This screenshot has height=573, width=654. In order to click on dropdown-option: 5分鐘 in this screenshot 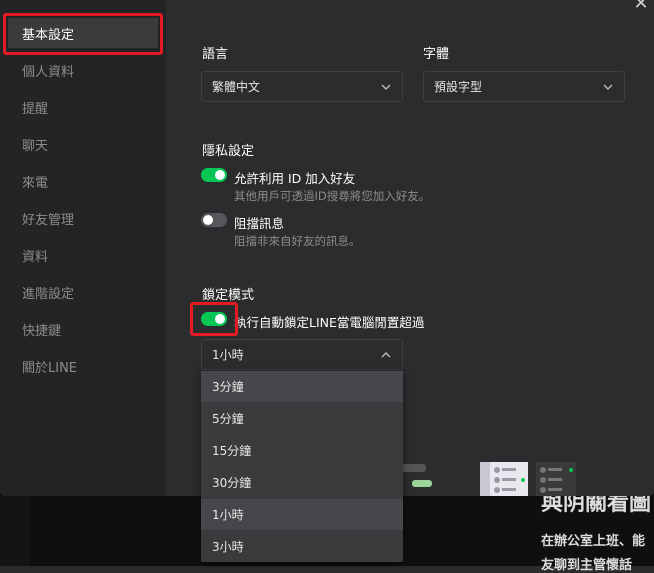, I will do `click(302, 418)`.